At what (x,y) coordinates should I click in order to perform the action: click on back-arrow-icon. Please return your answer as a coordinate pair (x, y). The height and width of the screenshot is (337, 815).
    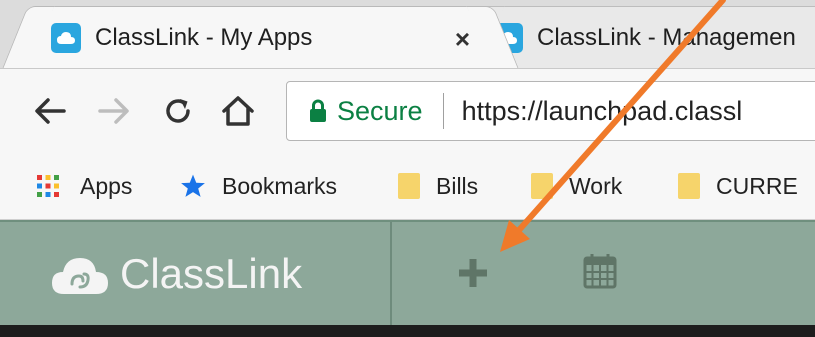
    Looking at the image, I should click on (50, 111).